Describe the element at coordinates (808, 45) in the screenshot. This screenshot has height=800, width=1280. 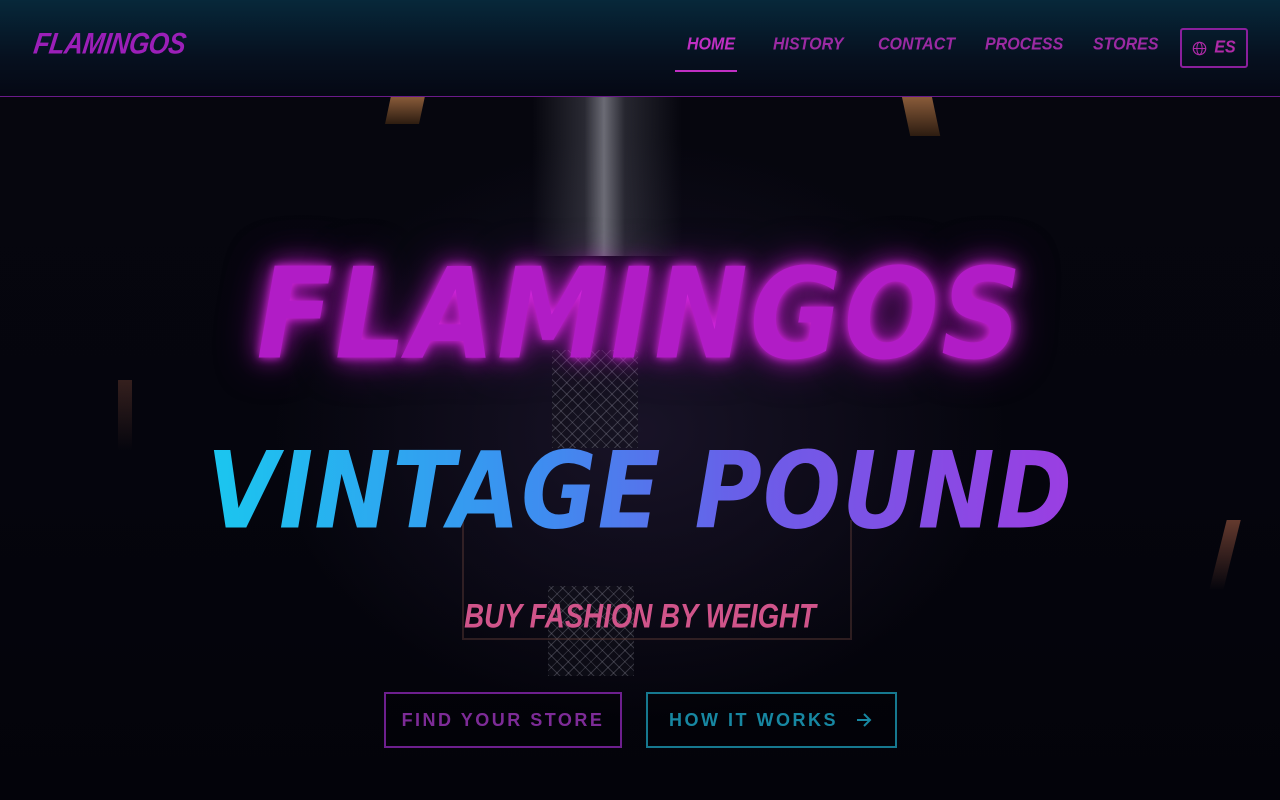
I see `nav-item-history: HISTORY` at that location.